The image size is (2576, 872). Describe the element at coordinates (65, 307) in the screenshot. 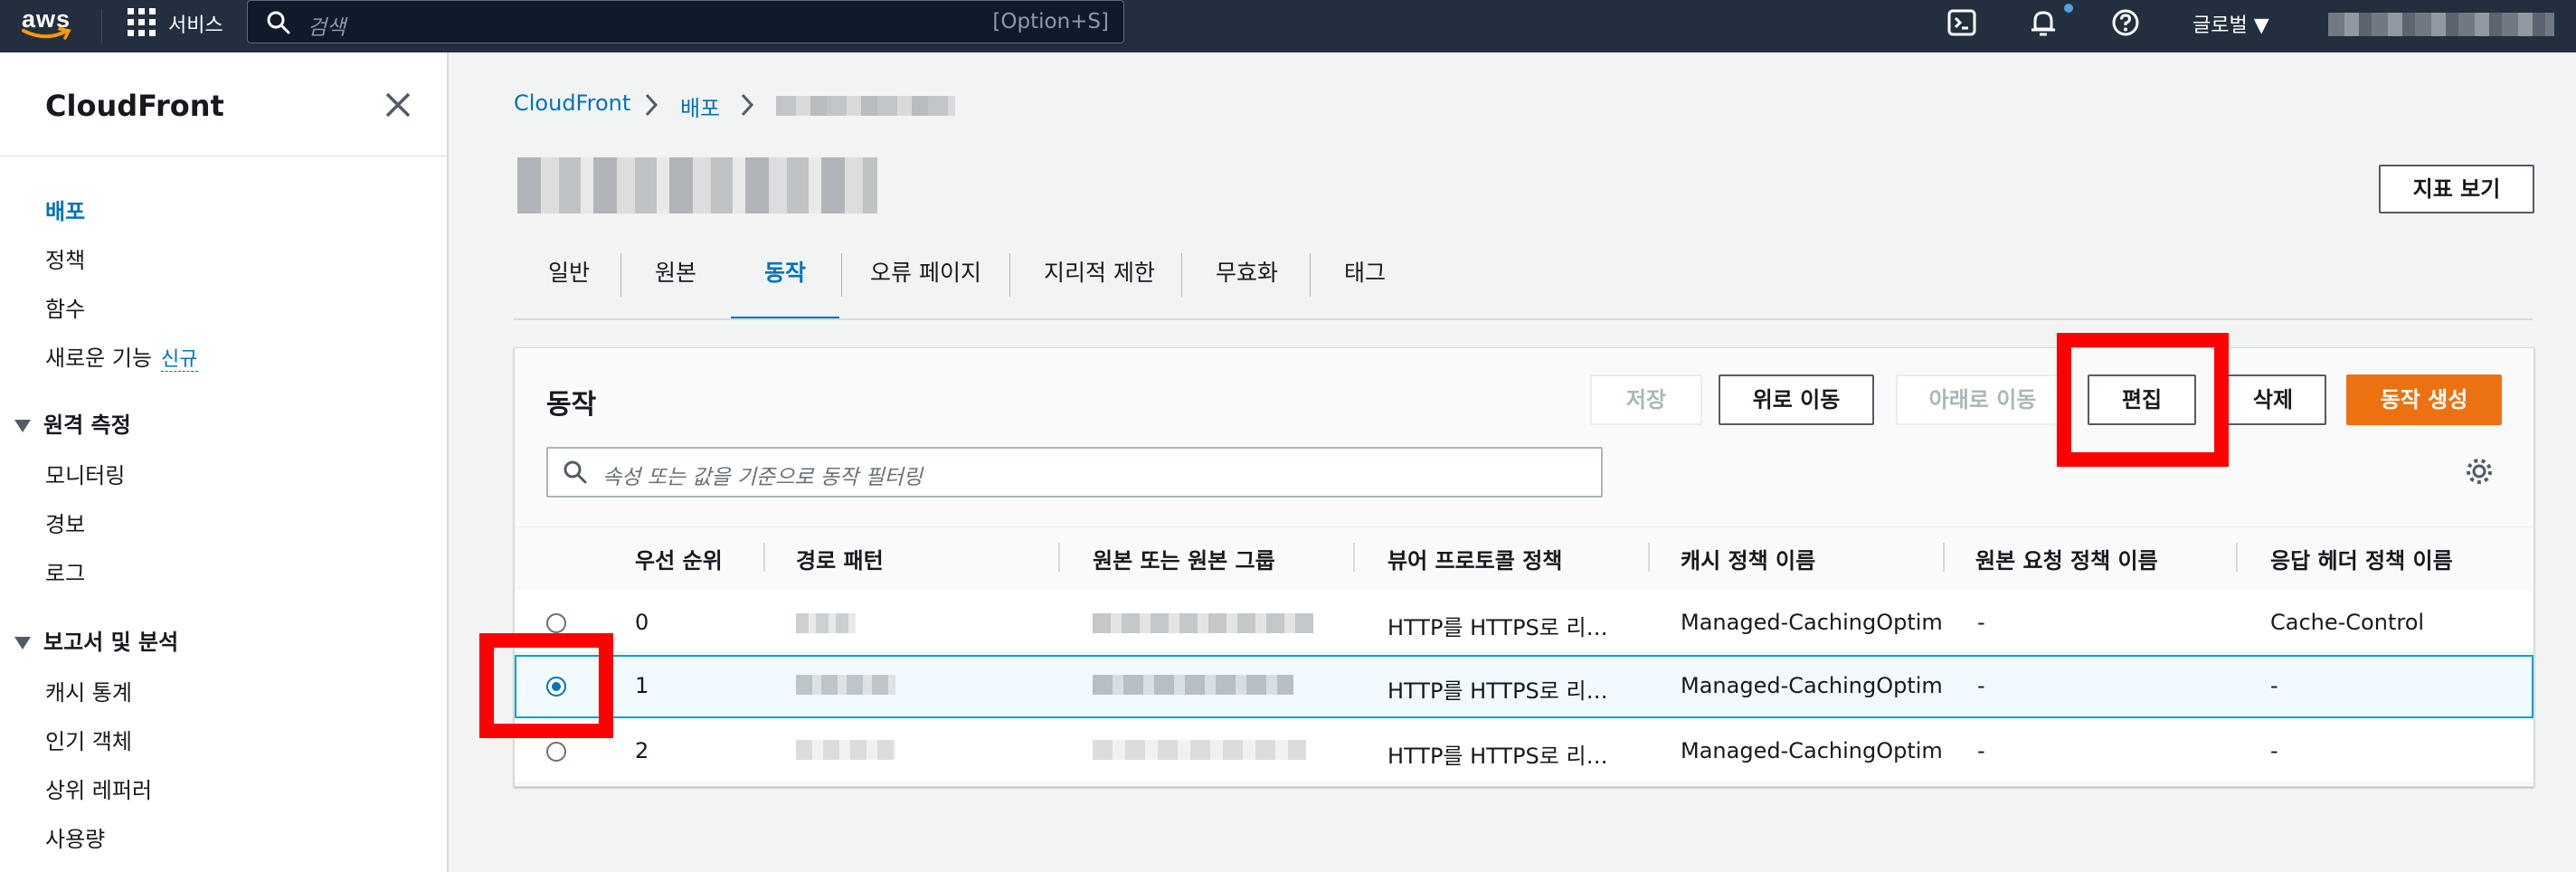

I see `sidebar-item-functions: 함수` at that location.